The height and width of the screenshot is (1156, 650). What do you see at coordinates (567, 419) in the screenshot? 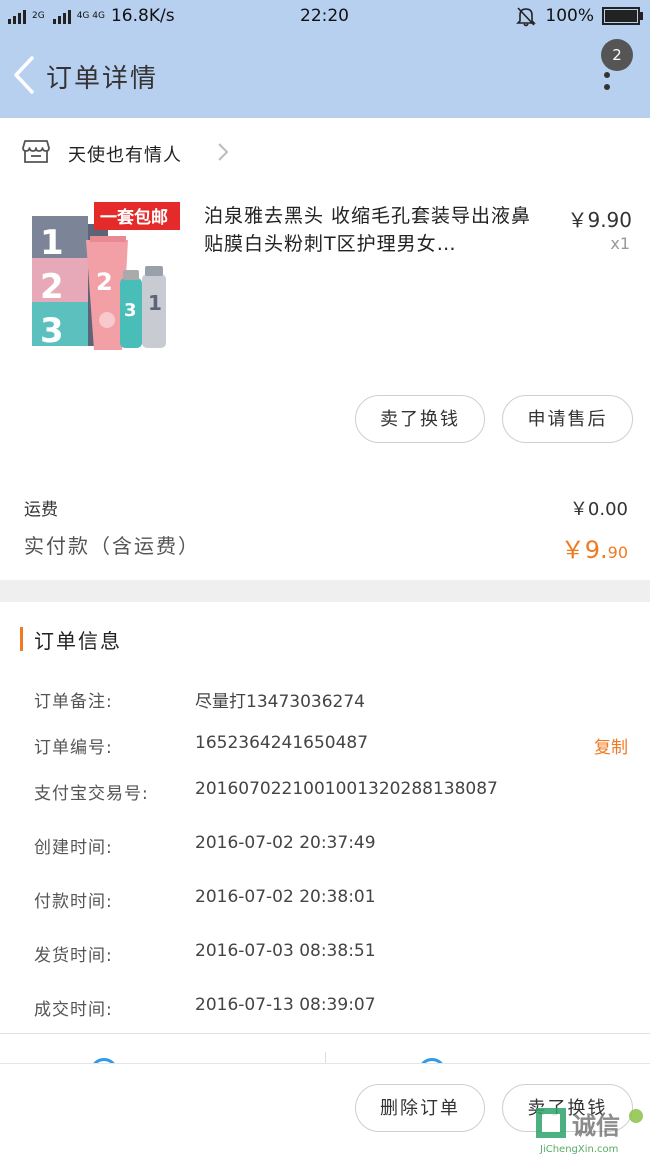
I see `apply-after-sale-button: 申请售后` at bounding box center [567, 419].